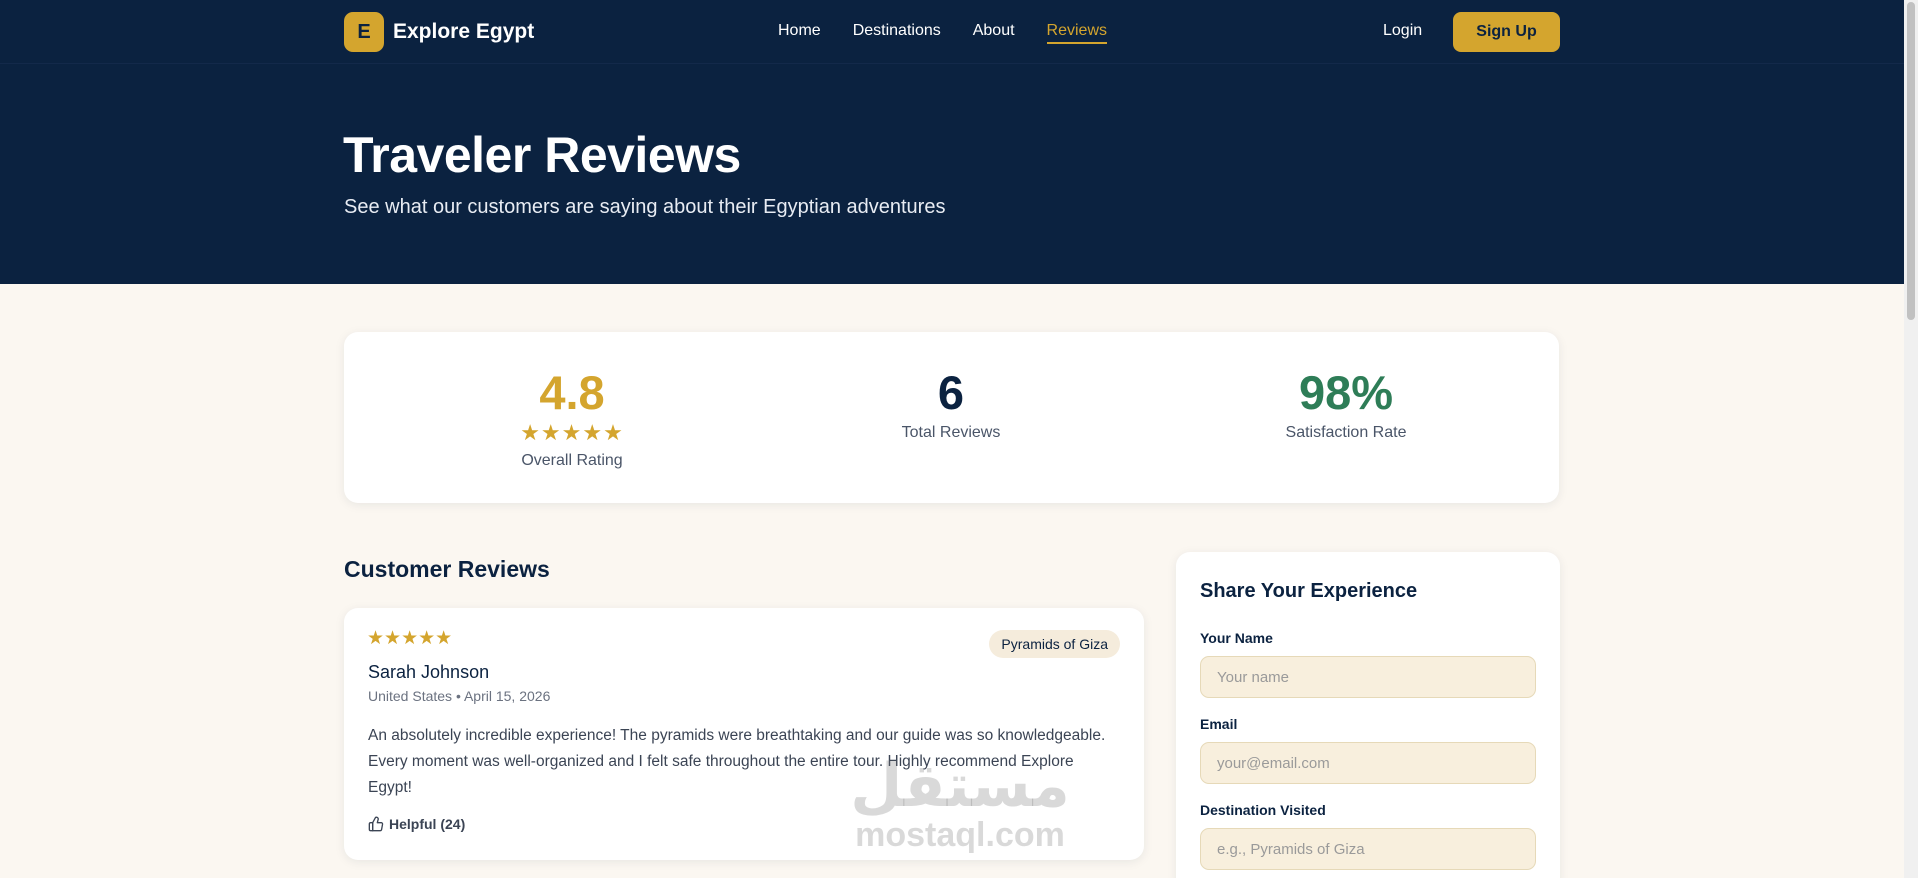 The height and width of the screenshot is (878, 1918). What do you see at coordinates (572, 432) in the screenshot?
I see `rating-stars-icon: ★★★★★` at bounding box center [572, 432].